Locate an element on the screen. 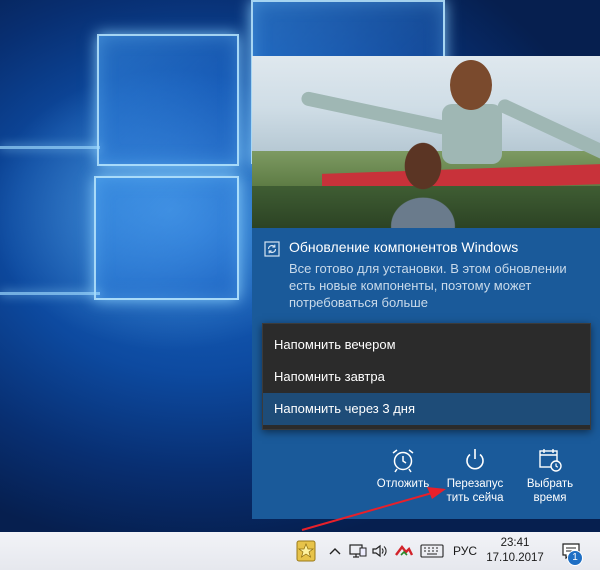 The width and height of the screenshot is (600, 570). volume-button is located at coordinates (380, 551).